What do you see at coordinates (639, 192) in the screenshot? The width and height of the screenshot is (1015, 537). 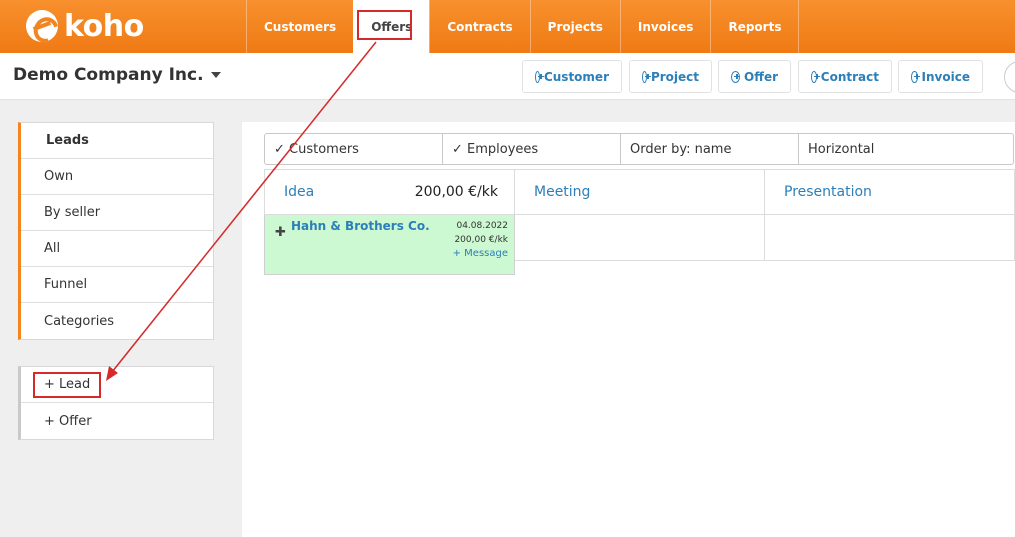 I see `column-header-meeting: Meeting` at bounding box center [639, 192].